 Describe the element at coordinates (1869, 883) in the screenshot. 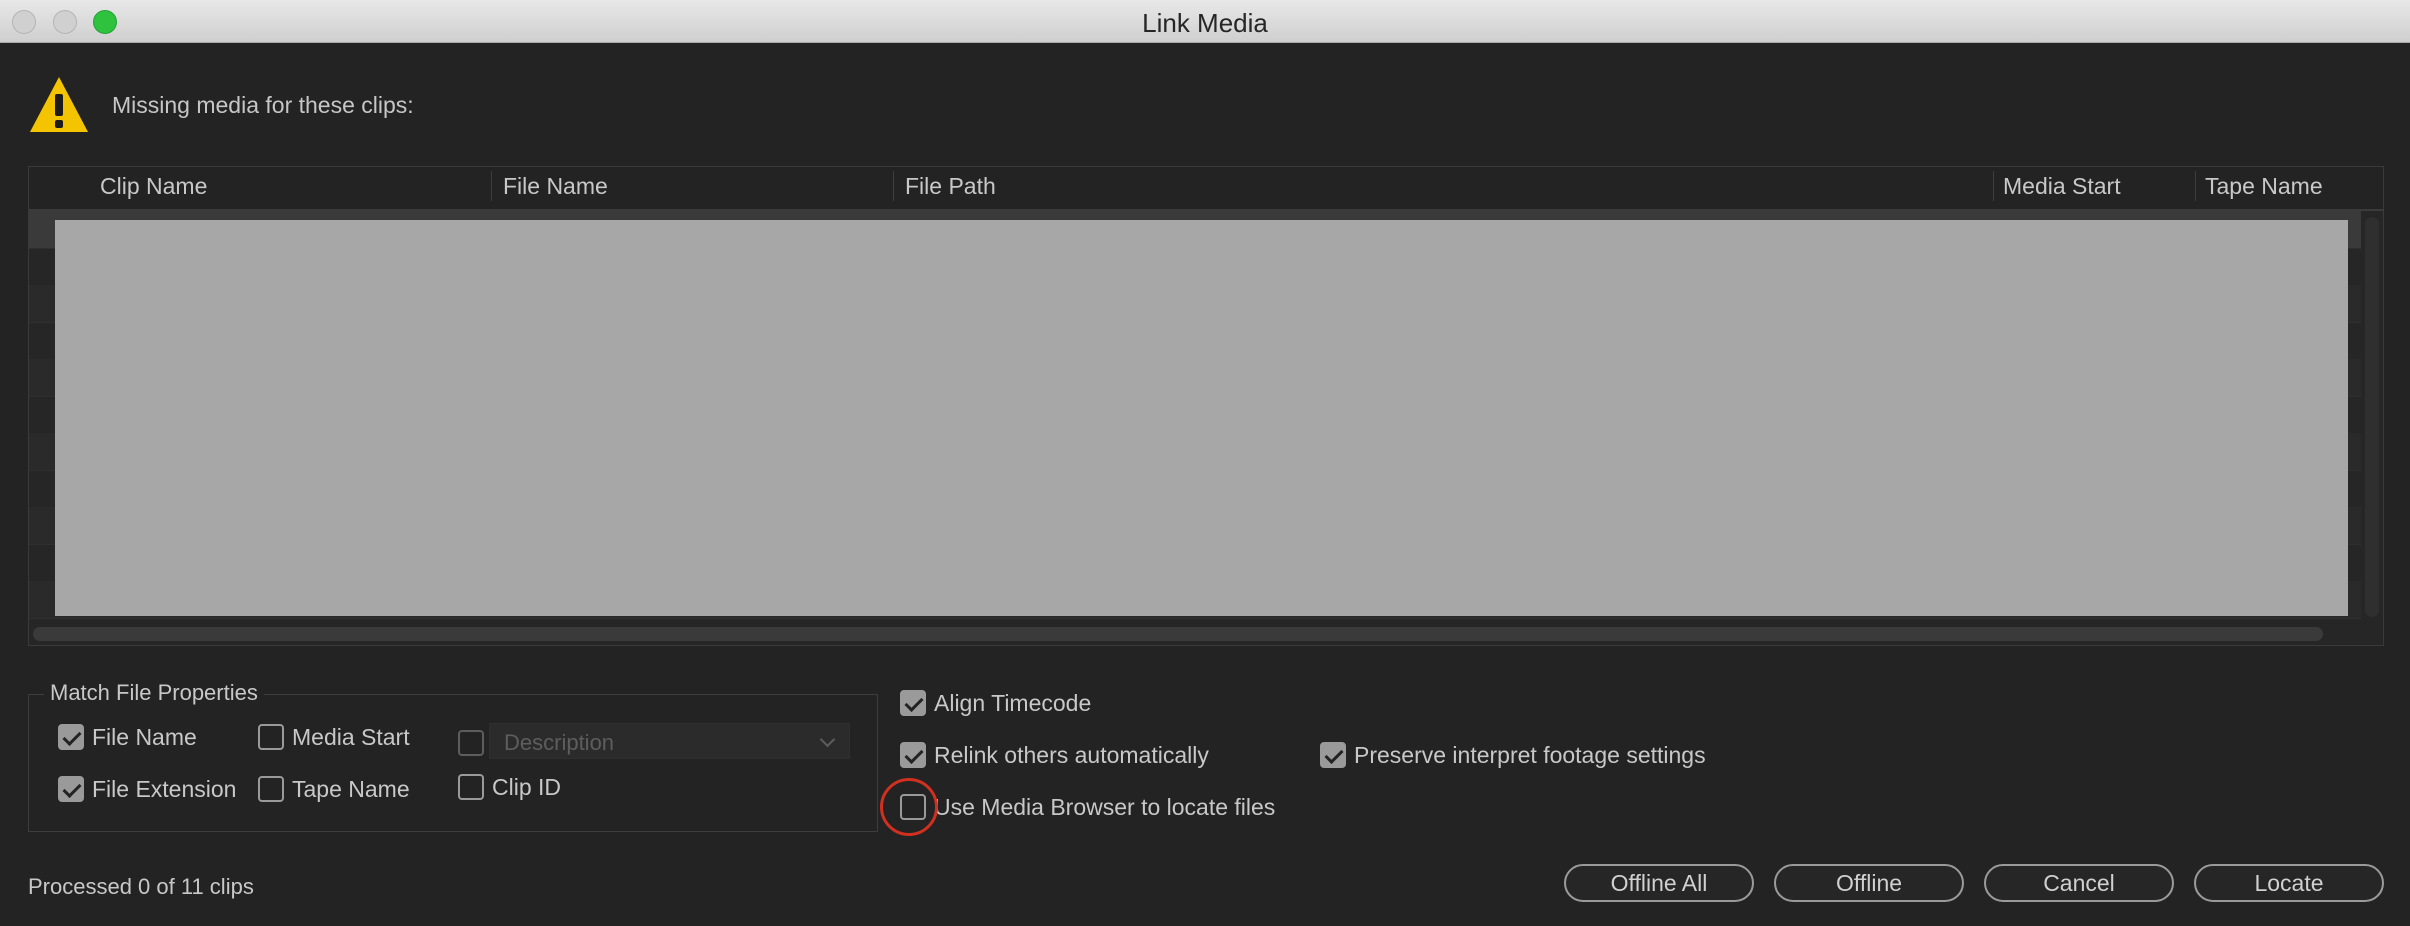

I see `offline-button: Offline` at that location.